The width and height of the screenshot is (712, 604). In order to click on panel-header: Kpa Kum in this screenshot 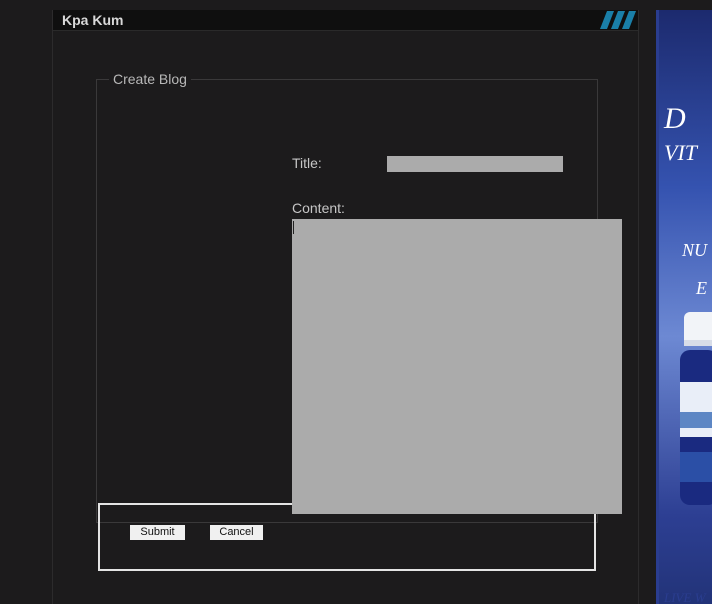, I will do `click(345, 20)`.